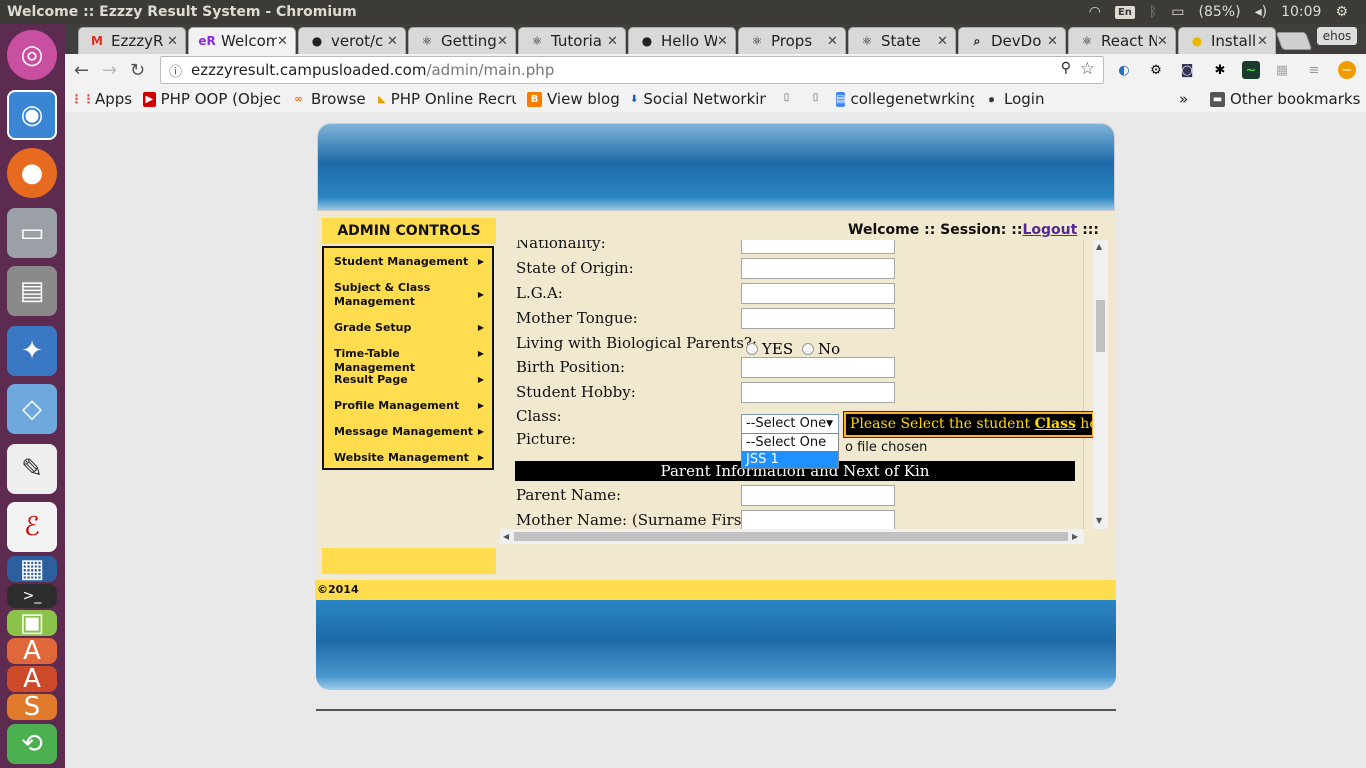 The height and width of the screenshot is (768, 1366). Describe the element at coordinates (1122, 40) in the screenshot. I see `tab-react-native: ⚛ React N ✕` at that location.